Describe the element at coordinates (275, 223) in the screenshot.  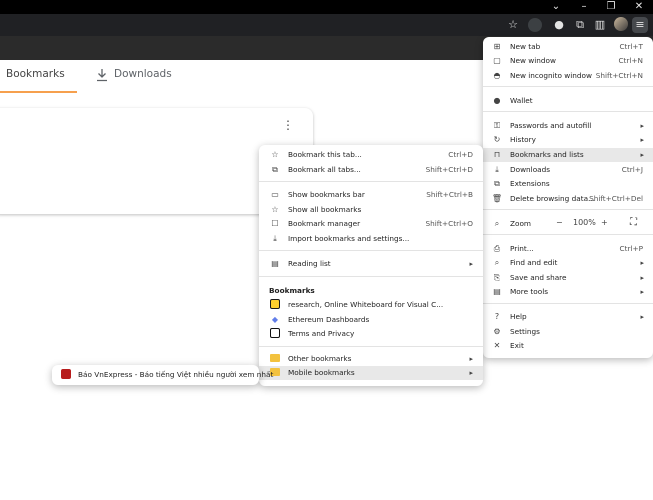
I see `bookmark-manager-icon: ☐` at that location.